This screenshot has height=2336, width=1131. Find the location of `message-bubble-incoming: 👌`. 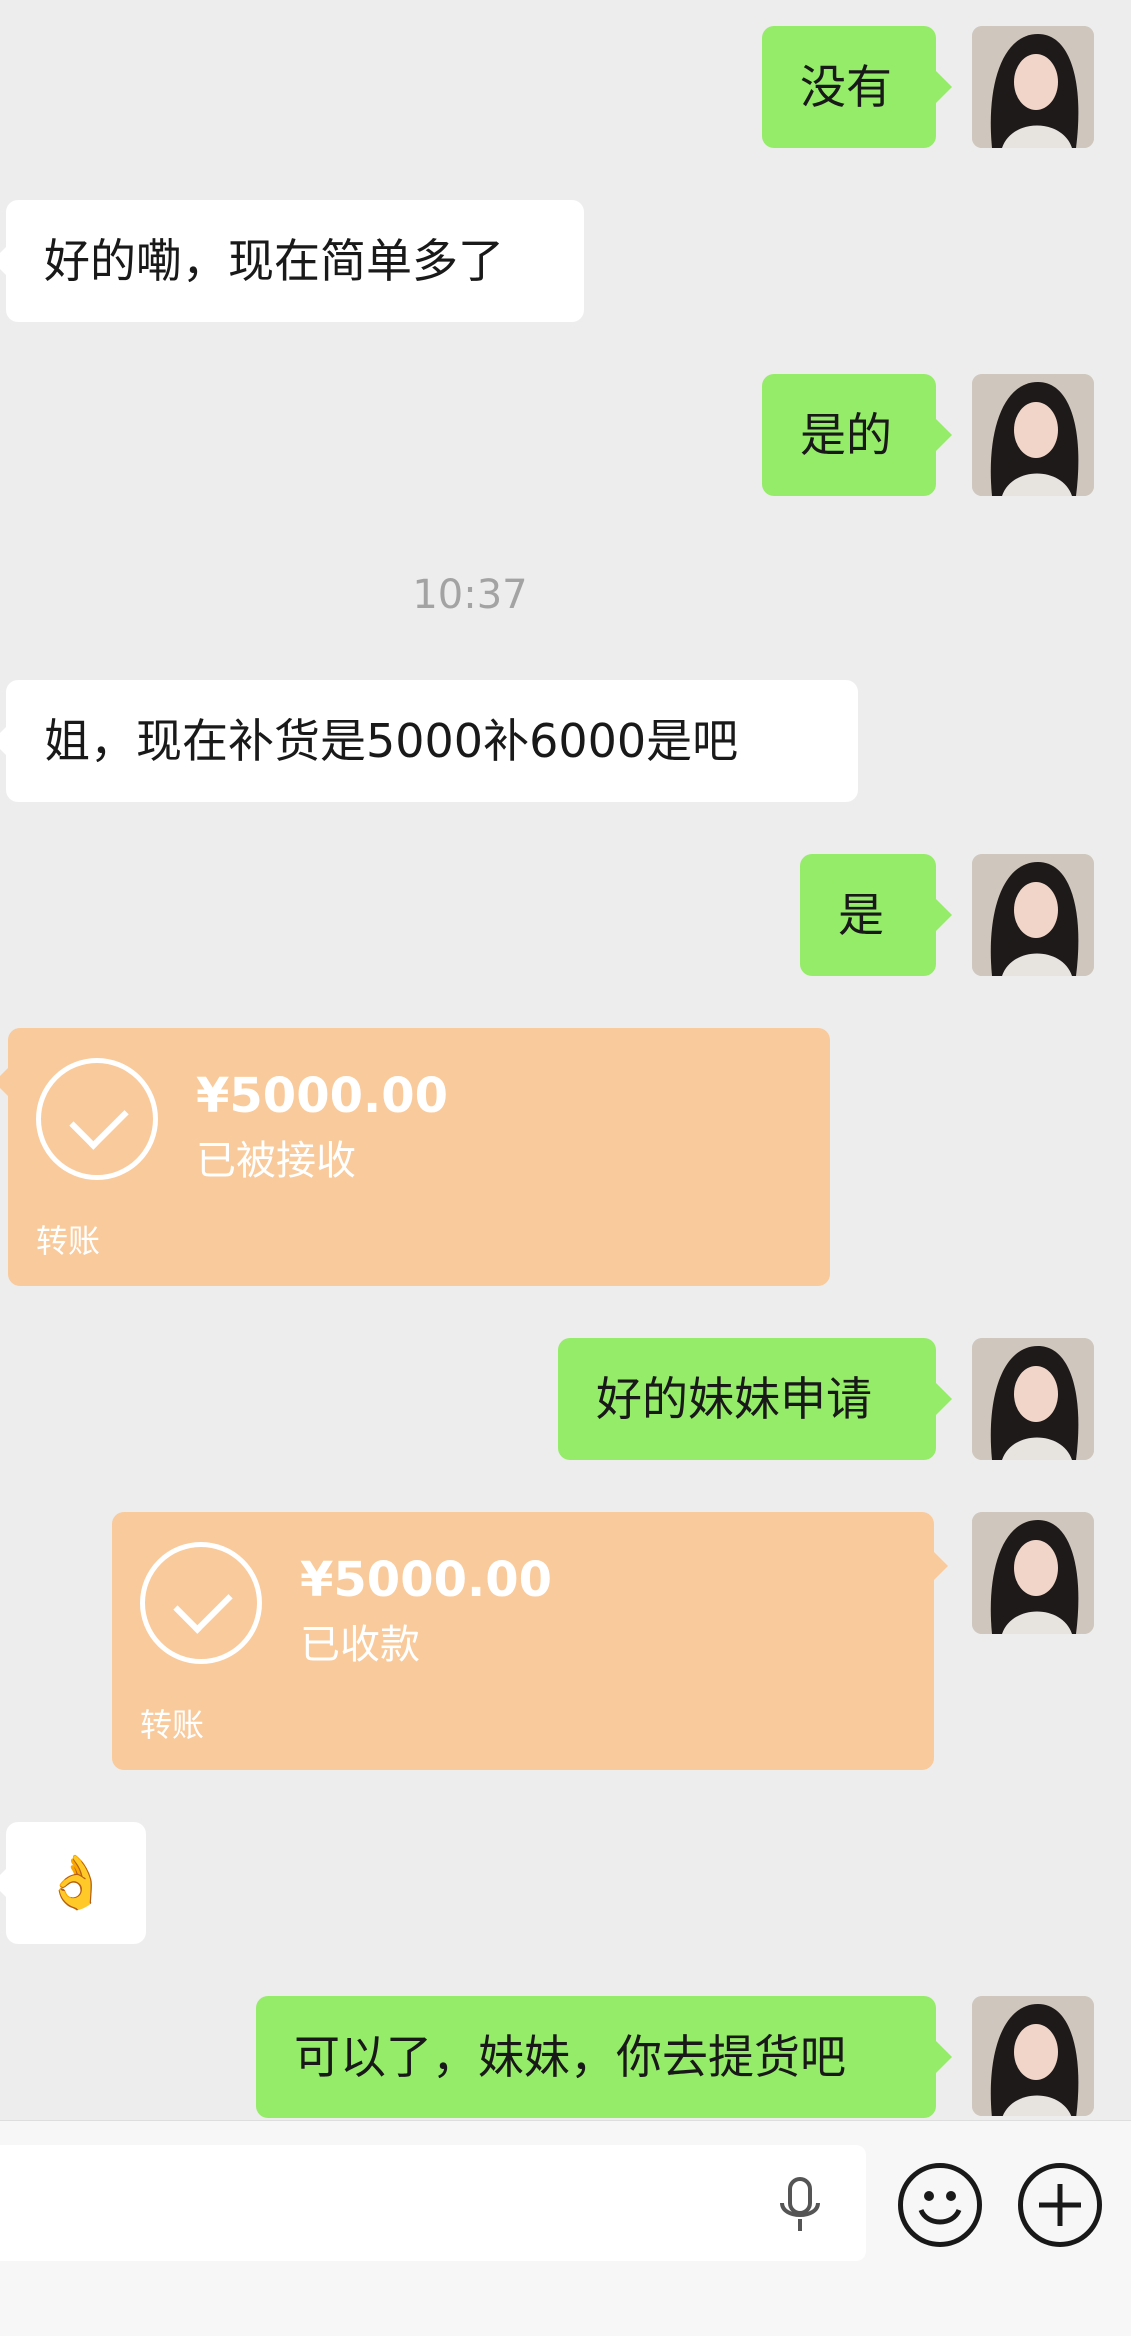

message-bubble-incoming: 👌 is located at coordinates (73, 1883).